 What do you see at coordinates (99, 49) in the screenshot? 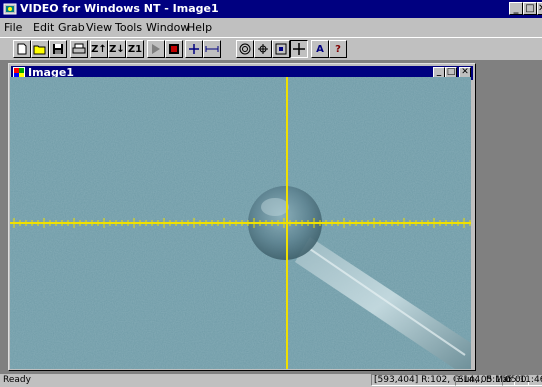
I see `zoom-in-icon: Z↑` at bounding box center [99, 49].